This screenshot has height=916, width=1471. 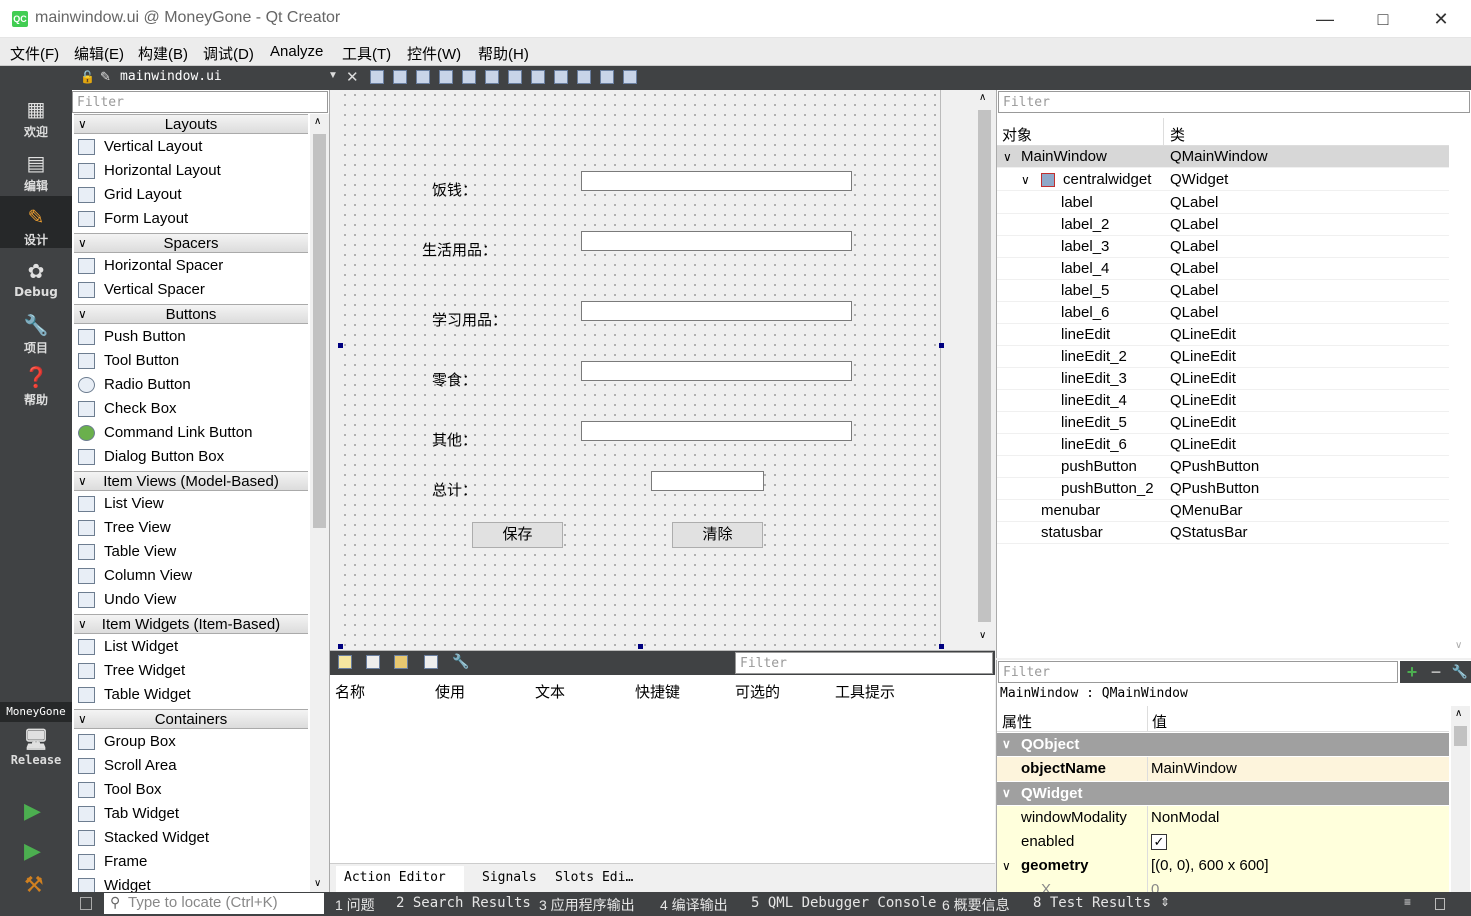 What do you see at coordinates (454, 489) in the screenshot?
I see `label-total: 总计：` at bounding box center [454, 489].